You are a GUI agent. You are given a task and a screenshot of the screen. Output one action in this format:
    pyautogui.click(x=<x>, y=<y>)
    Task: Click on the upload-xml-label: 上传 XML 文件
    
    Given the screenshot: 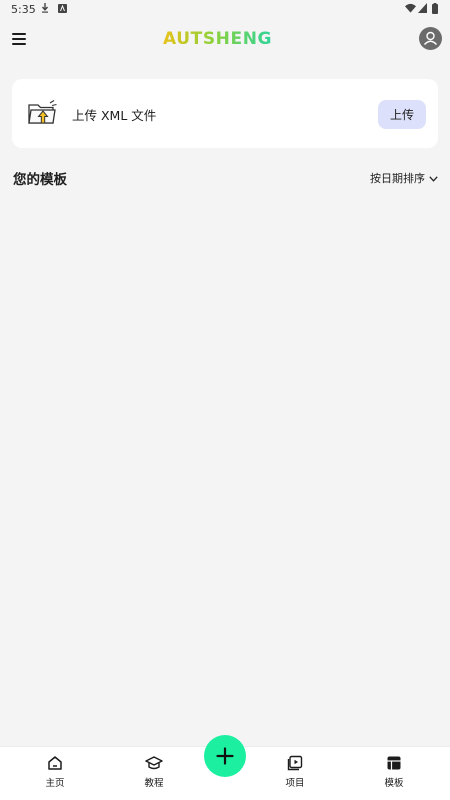 What is the action you would take?
    pyautogui.click(x=114, y=115)
    